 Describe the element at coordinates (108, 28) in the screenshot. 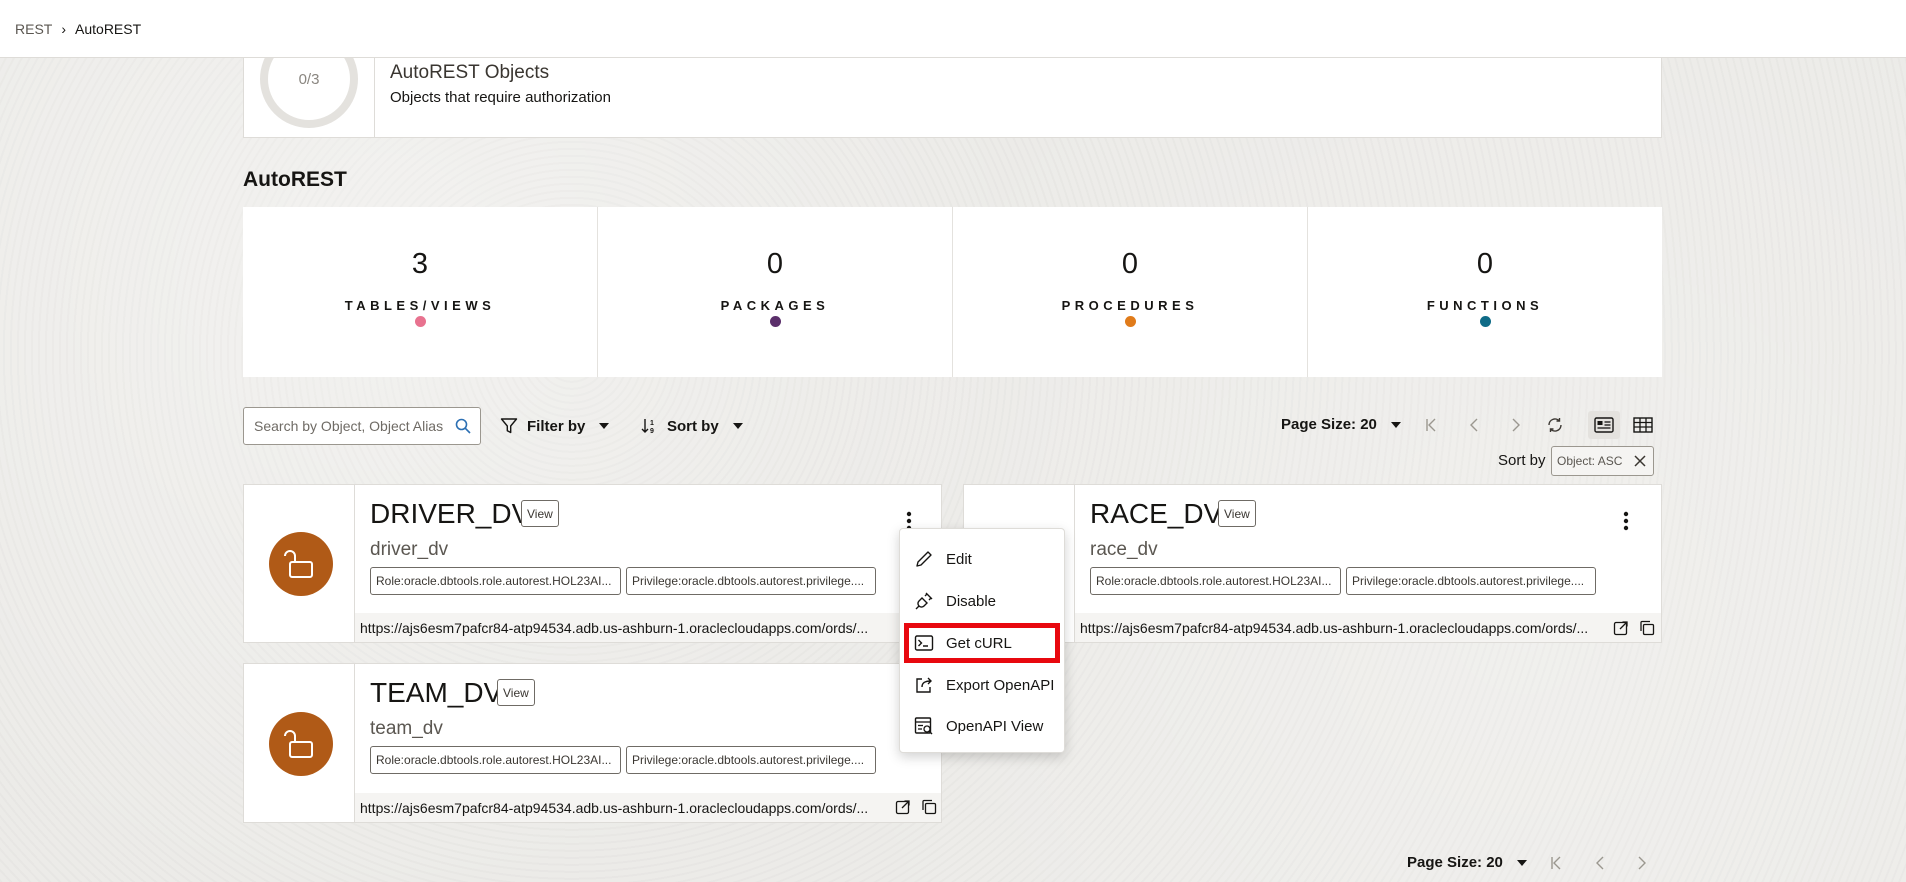

I see `breadcrumb-current: AutoREST` at that location.